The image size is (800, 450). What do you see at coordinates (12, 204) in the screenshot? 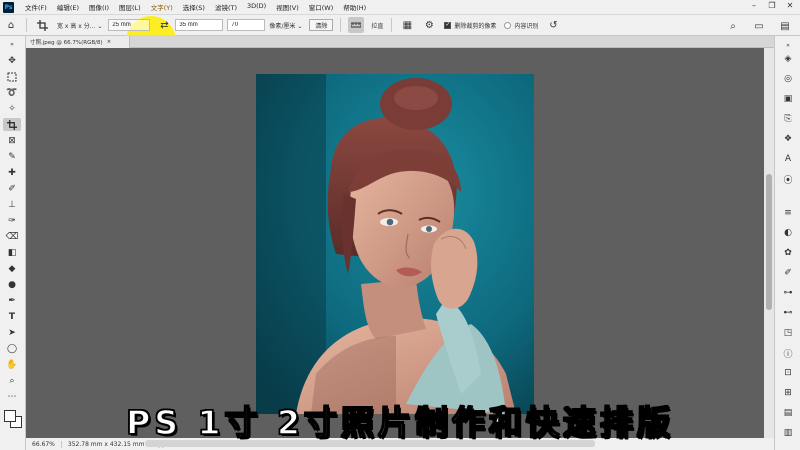
I see `stamp-tool-icon: ⊥` at bounding box center [12, 204].